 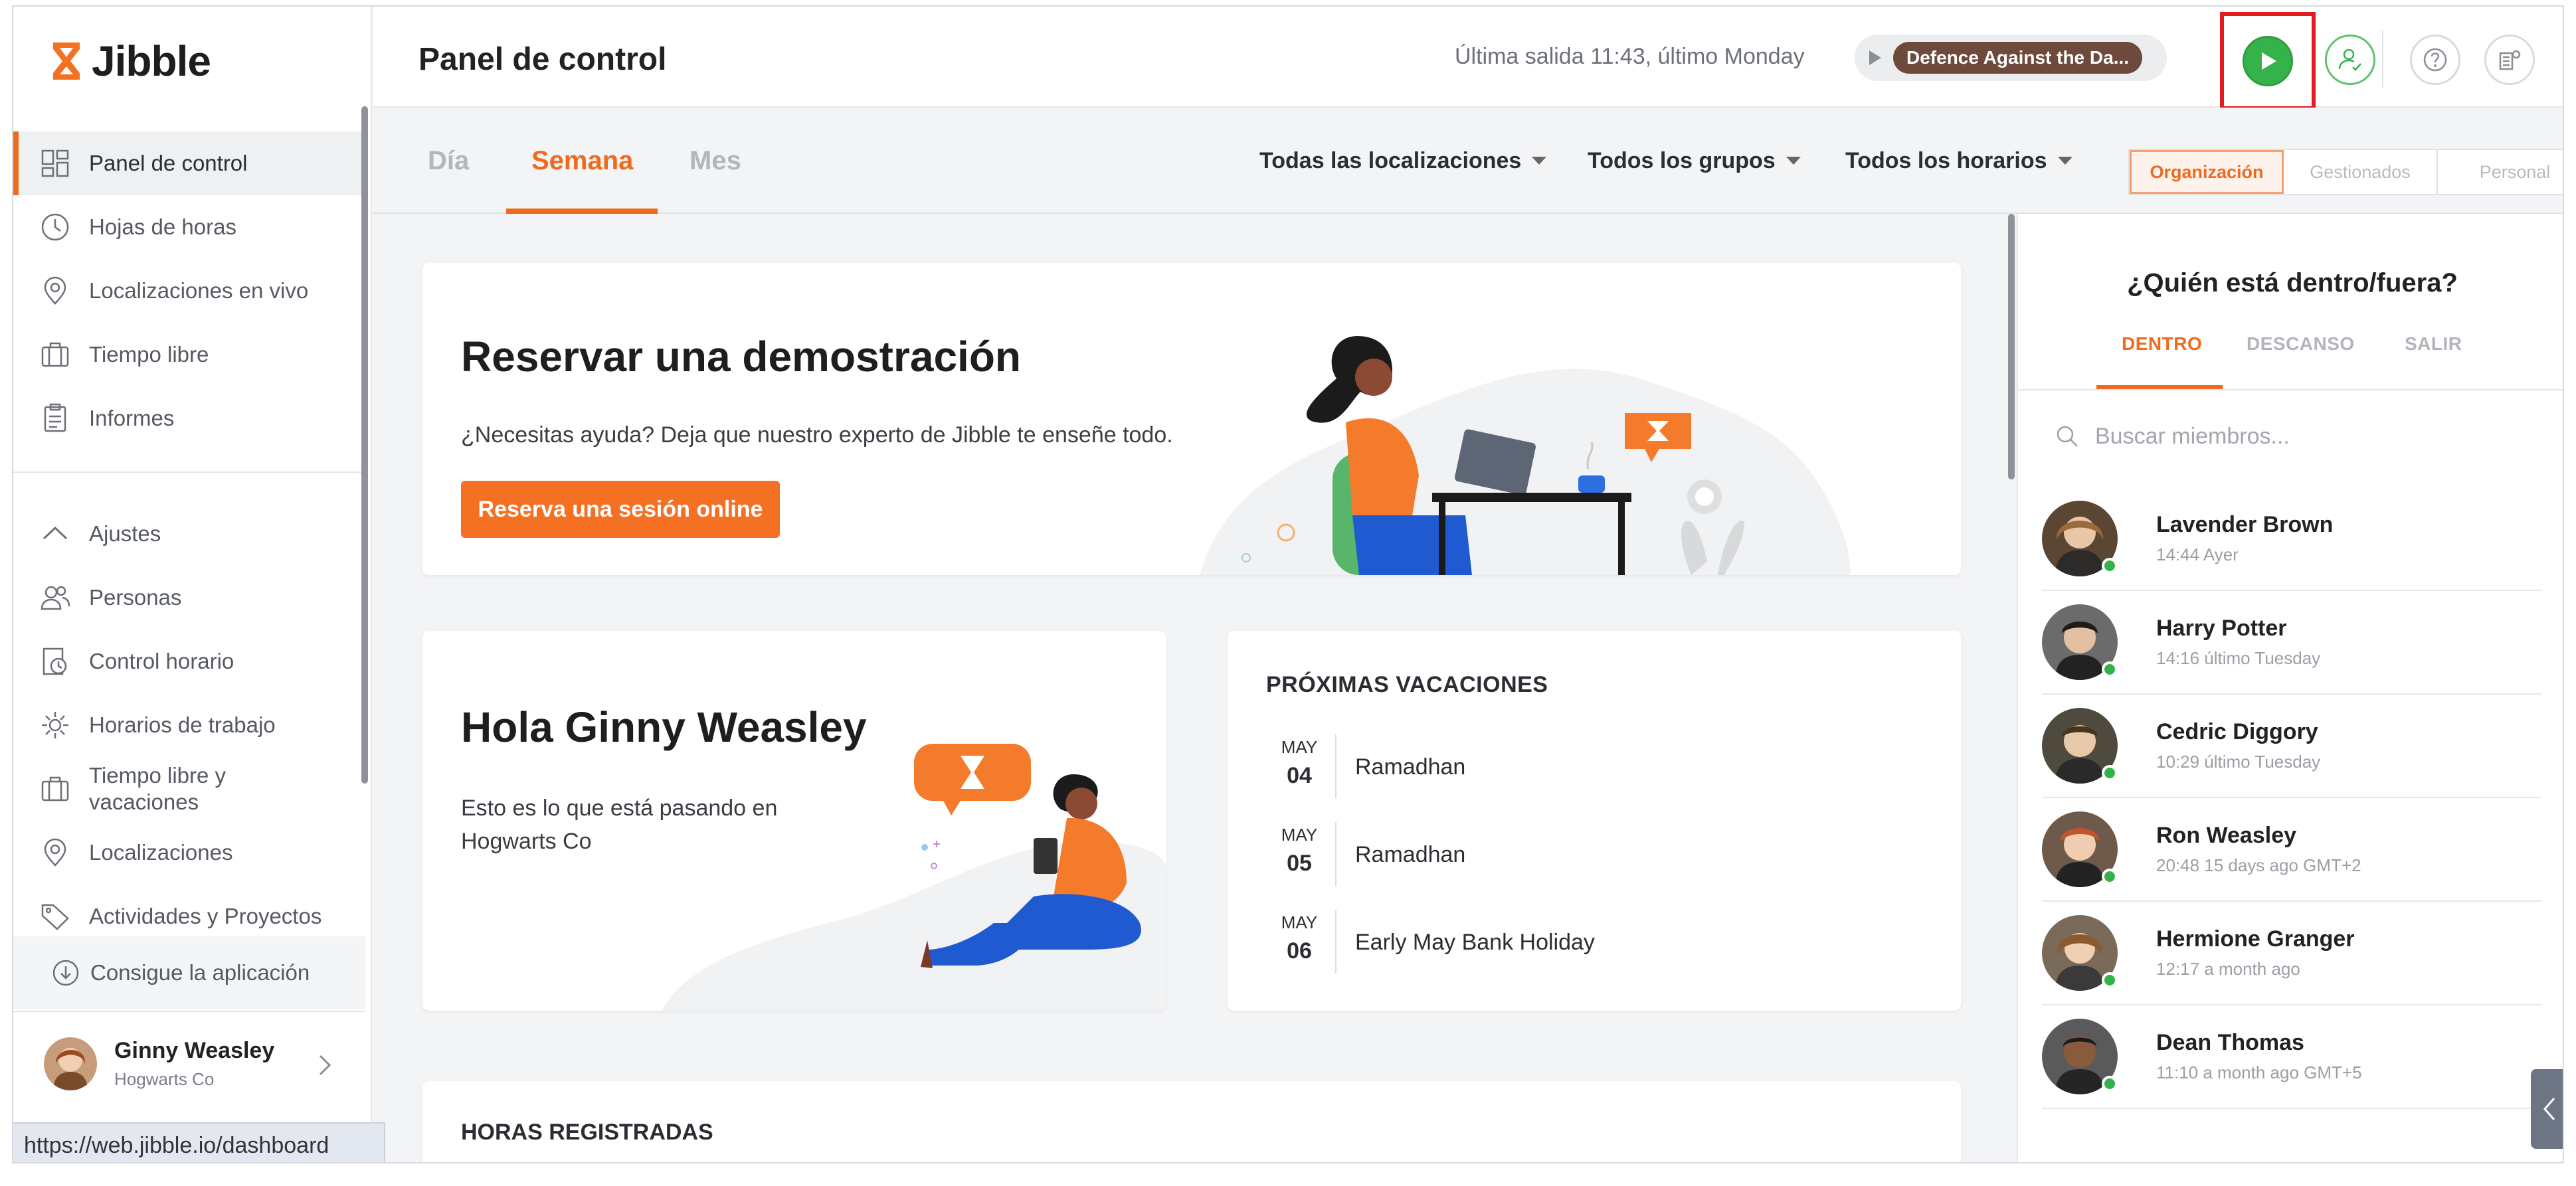 I want to click on clock-status-button, so click(x=2350, y=60).